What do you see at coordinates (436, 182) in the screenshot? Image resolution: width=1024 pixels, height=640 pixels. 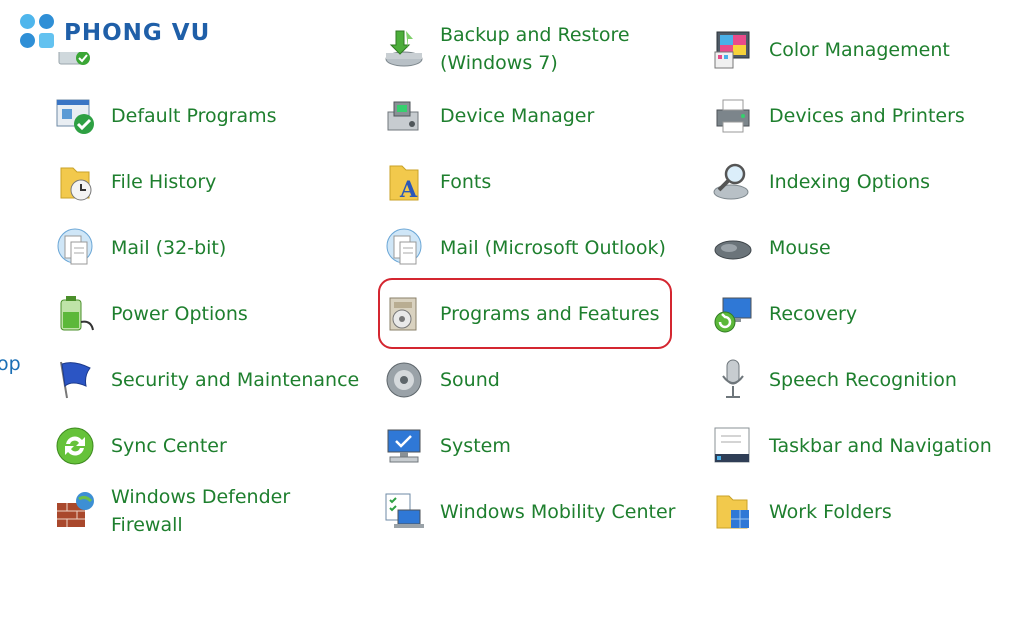 I see `cp-item-fonts: A Fonts` at bounding box center [436, 182].